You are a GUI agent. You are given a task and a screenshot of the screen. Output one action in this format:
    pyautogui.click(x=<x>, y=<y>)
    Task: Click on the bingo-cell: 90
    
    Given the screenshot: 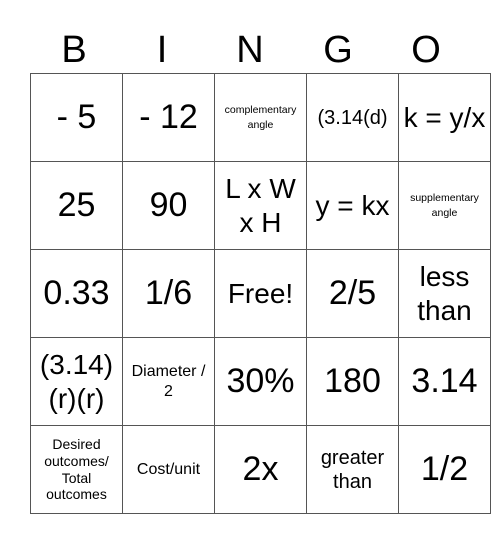 What is the action you would take?
    pyautogui.click(x=168, y=205)
    